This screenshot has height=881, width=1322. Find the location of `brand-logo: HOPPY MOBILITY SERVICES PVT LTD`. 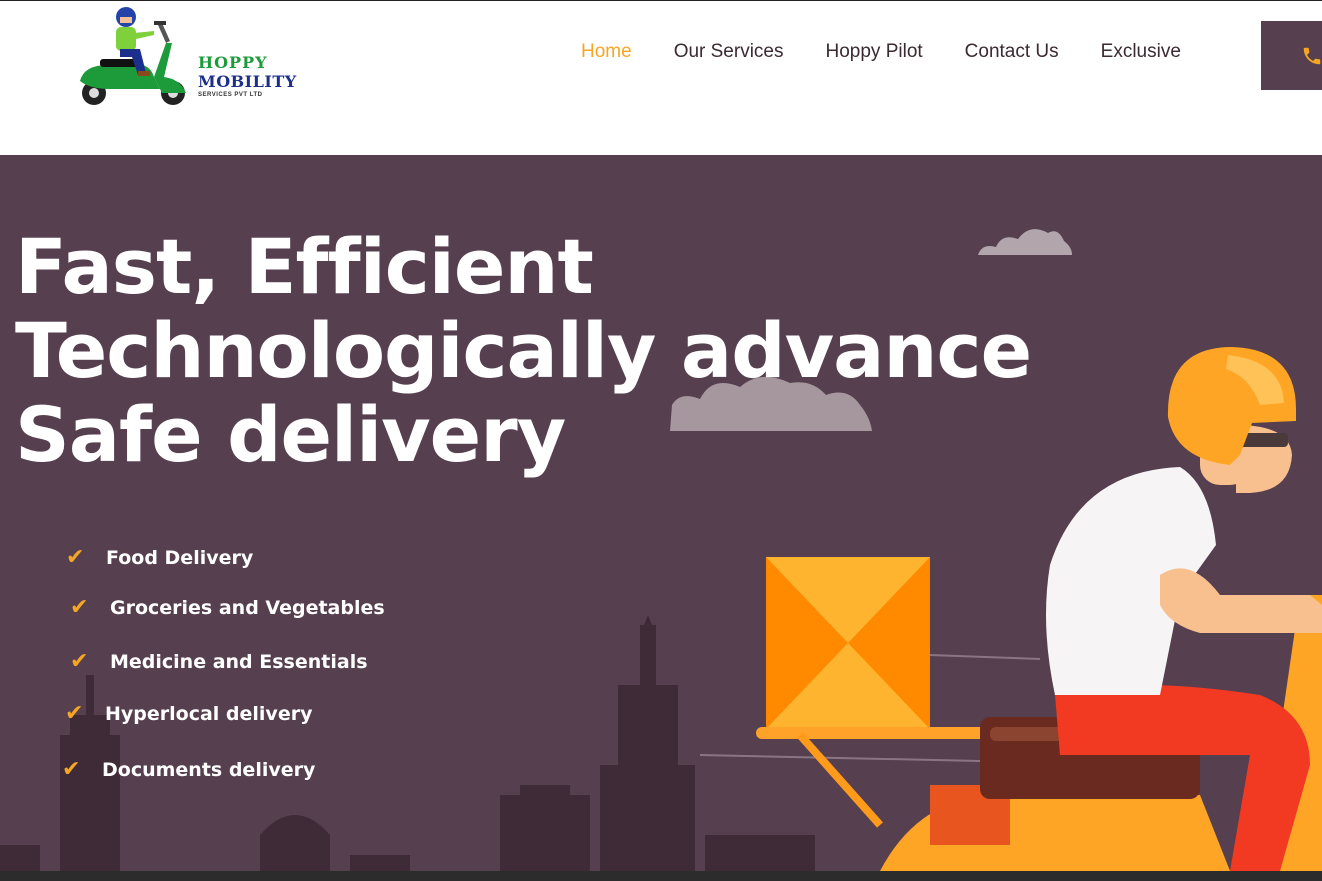

brand-logo: HOPPY MOBILITY SERVICES PVT LTD is located at coordinates (190, 59).